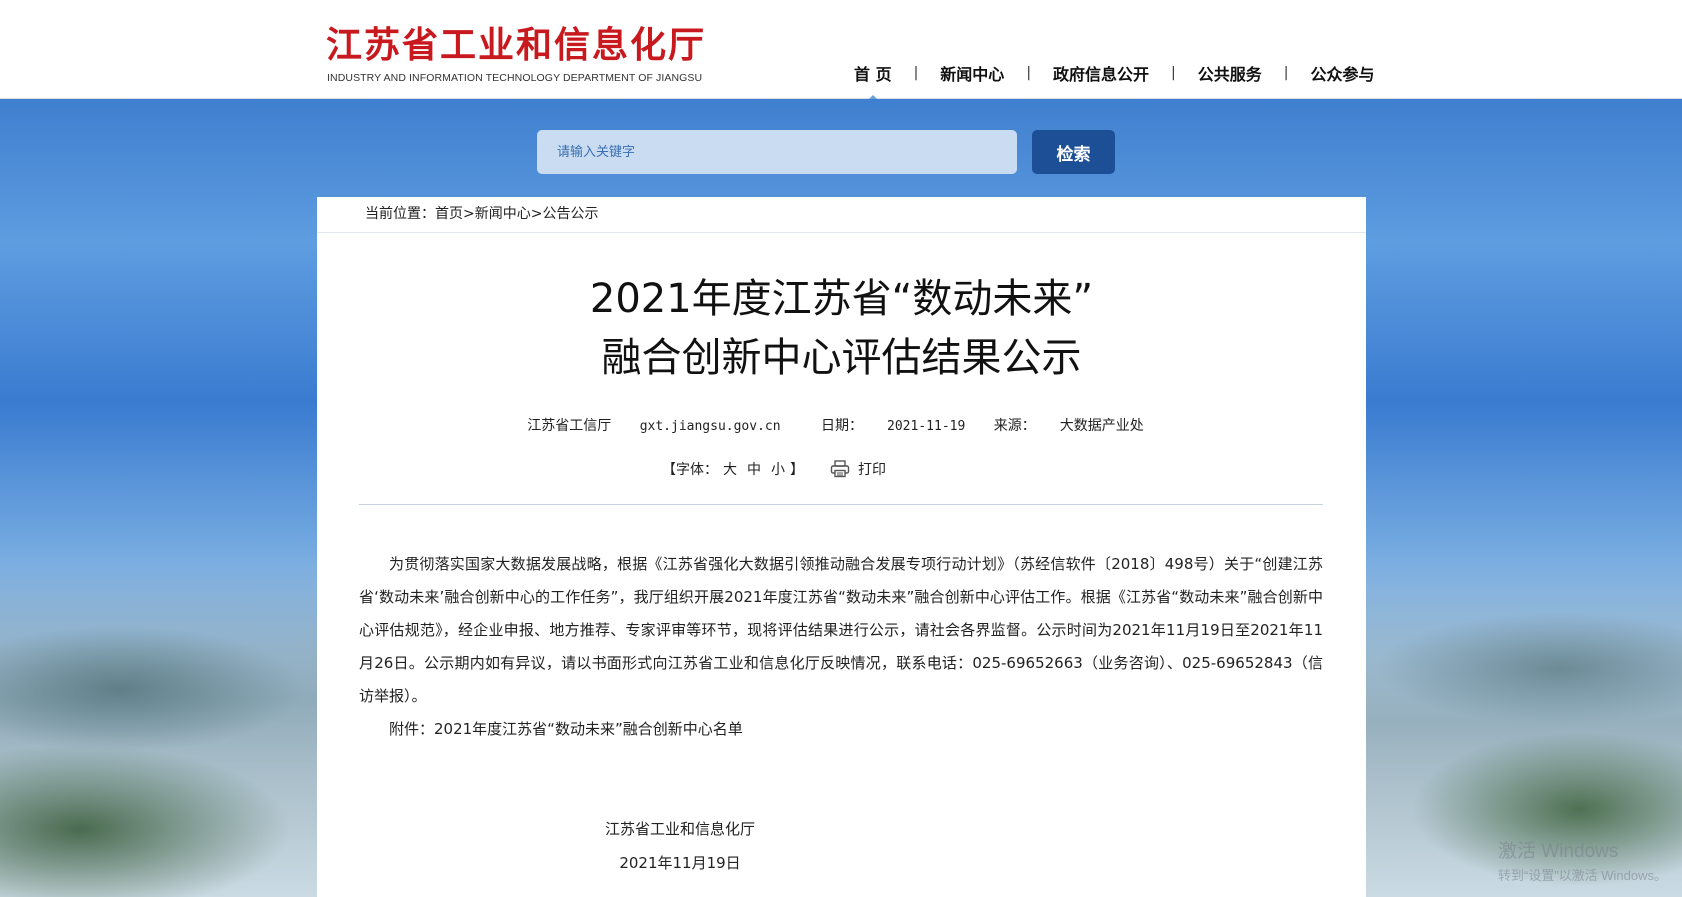 The width and height of the screenshot is (1682, 897). What do you see at coordinates (872, 470) in the screenshot?
I see `print-label: 打印` at bounding box center [872, 470].